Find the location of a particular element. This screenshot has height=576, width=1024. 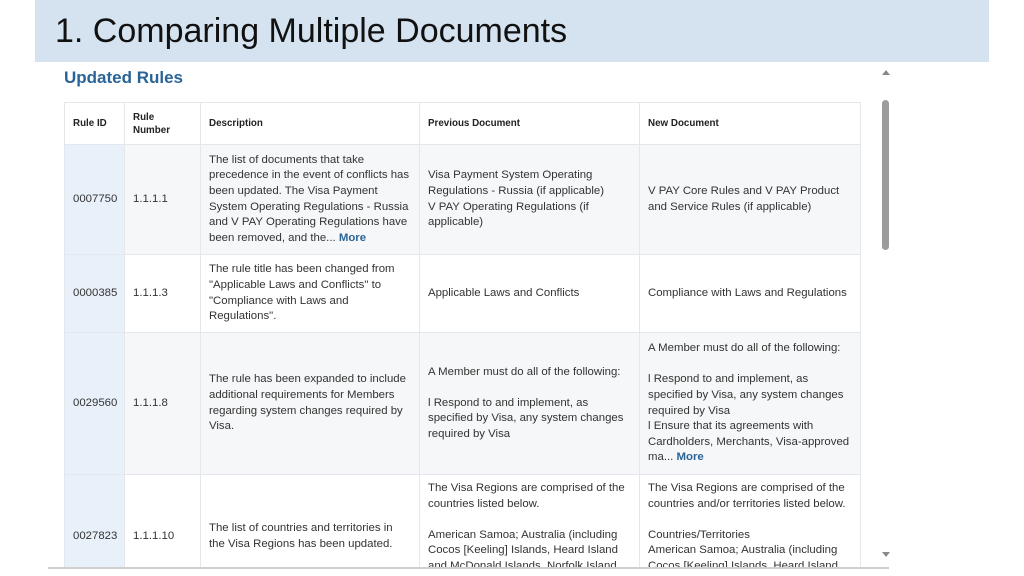

bottom-divider is located at coordinates (468, 568).